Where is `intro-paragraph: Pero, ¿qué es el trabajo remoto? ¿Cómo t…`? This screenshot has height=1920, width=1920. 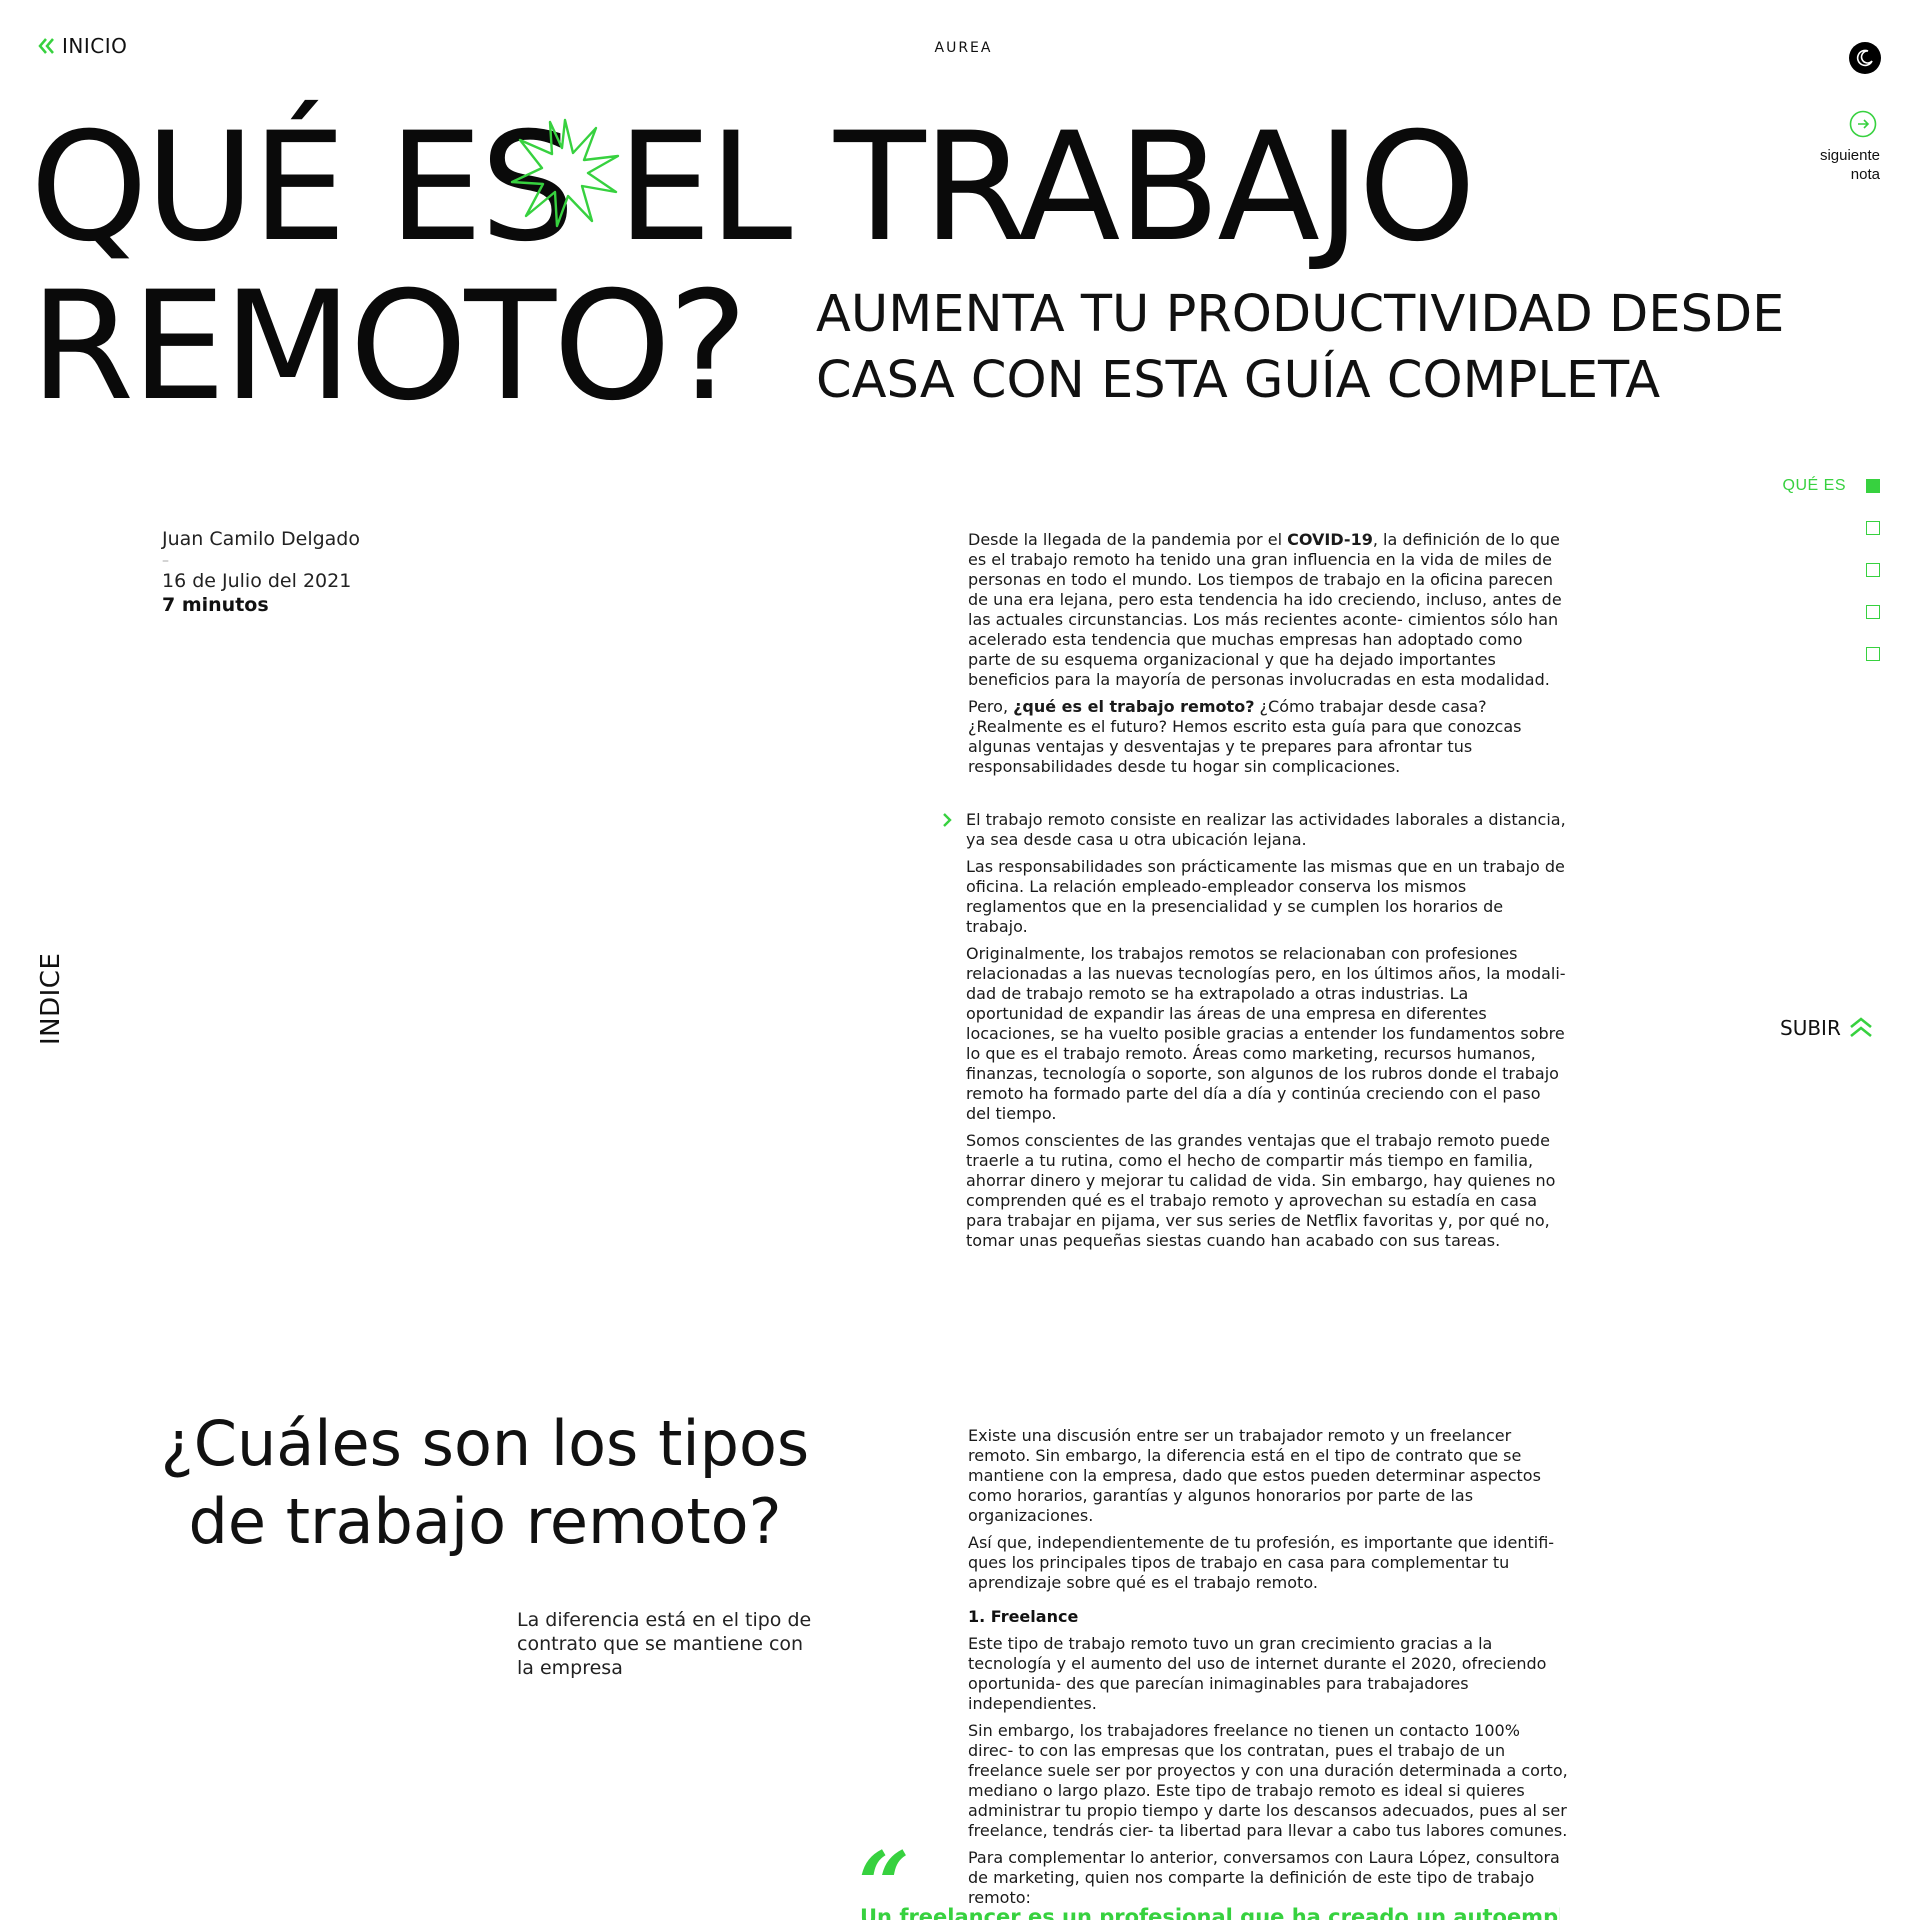 intro-paragraph: Pero, ¿qué es el trabajo remoto? ¿Cómo t… is located at coordinates (1245, 736).